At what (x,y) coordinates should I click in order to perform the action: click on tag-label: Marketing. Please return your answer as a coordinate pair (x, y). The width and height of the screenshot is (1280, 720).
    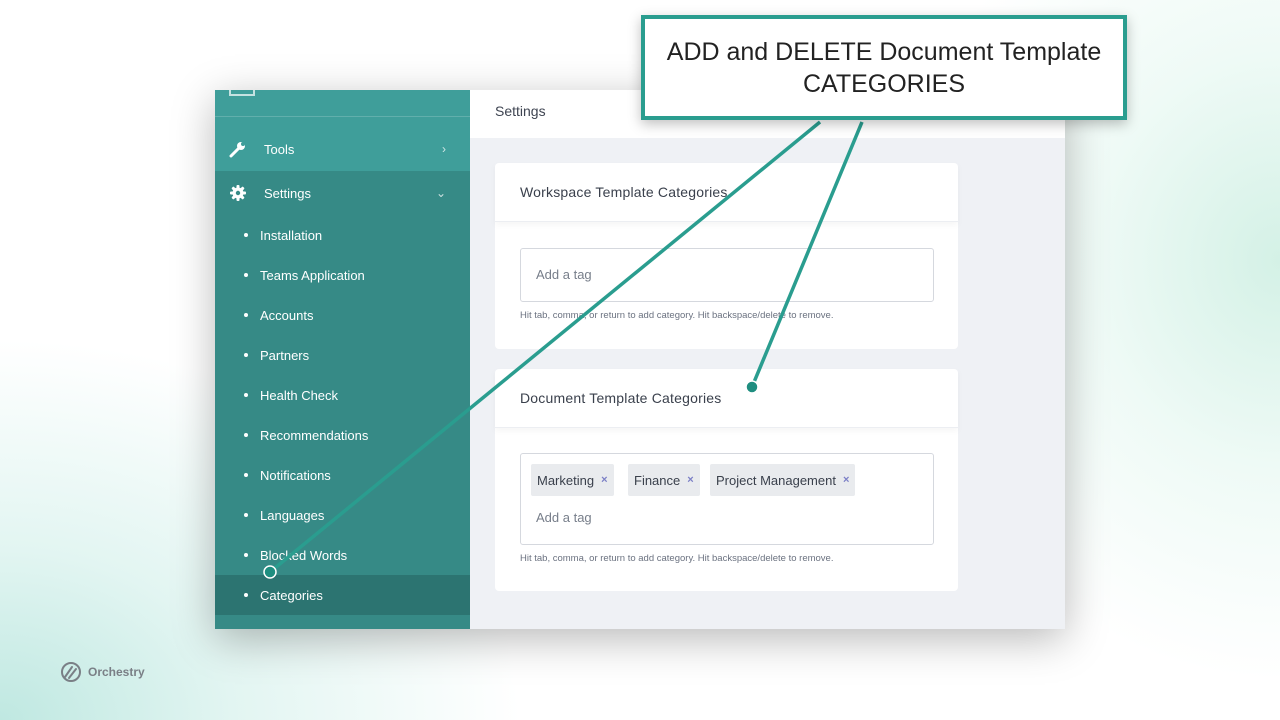
    Looking at the image, I should click on (566, 480).